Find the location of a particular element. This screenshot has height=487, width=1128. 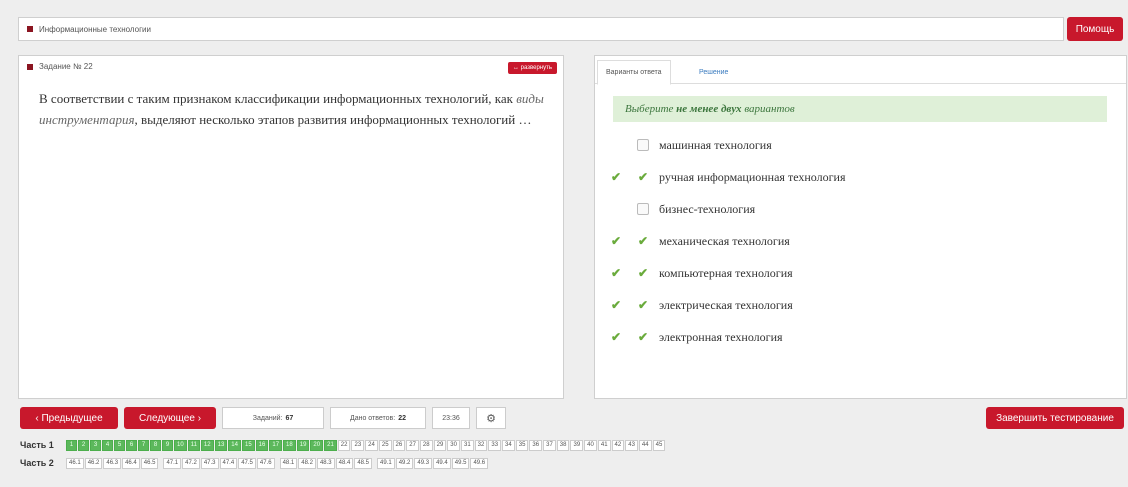

question-cell: 26 is located at coordinates (399, 445).